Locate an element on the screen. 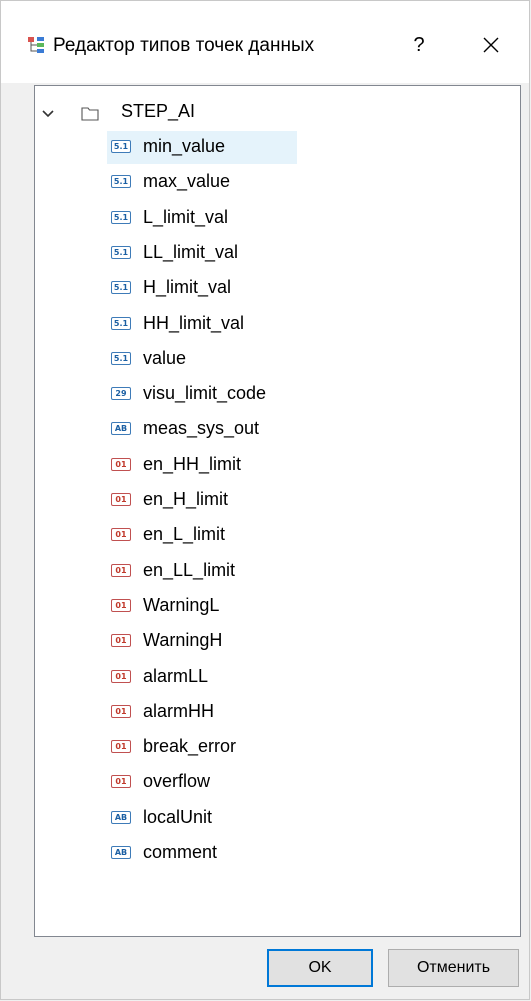 The height and width of the screenshot is (1001, 531). window-title: Редактор типов точек данных is located at coordinates (184, 45).